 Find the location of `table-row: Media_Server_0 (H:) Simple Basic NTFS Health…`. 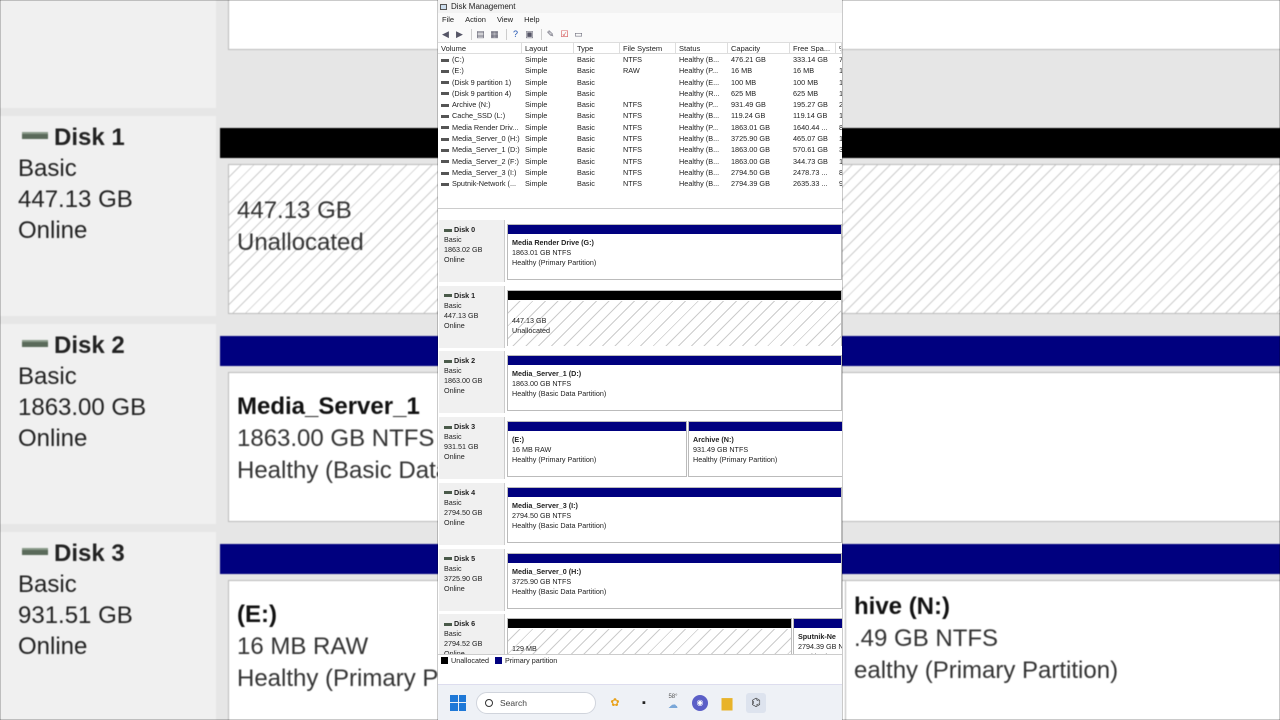

table-row: Media_Server_0 (H:) Simple Basic NTFS Health… is located at coordinates (640, 138).